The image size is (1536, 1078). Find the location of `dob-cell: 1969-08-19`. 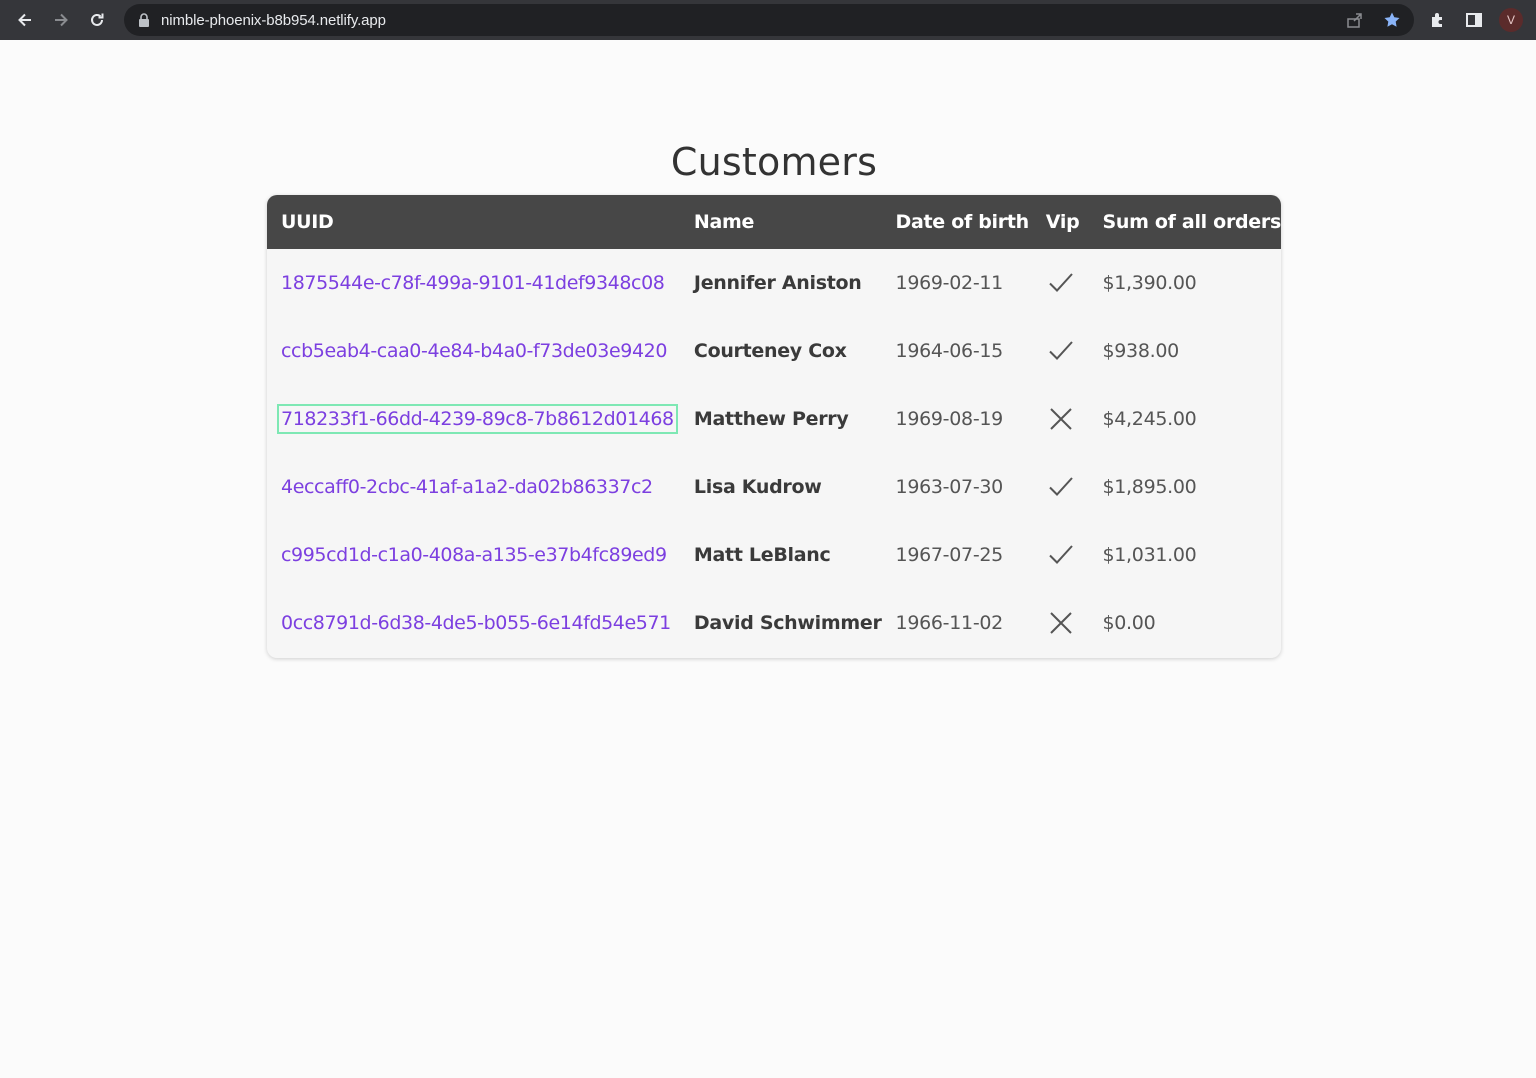

dob-cell: 1969-08-19 is located at coordinates (949, 419).